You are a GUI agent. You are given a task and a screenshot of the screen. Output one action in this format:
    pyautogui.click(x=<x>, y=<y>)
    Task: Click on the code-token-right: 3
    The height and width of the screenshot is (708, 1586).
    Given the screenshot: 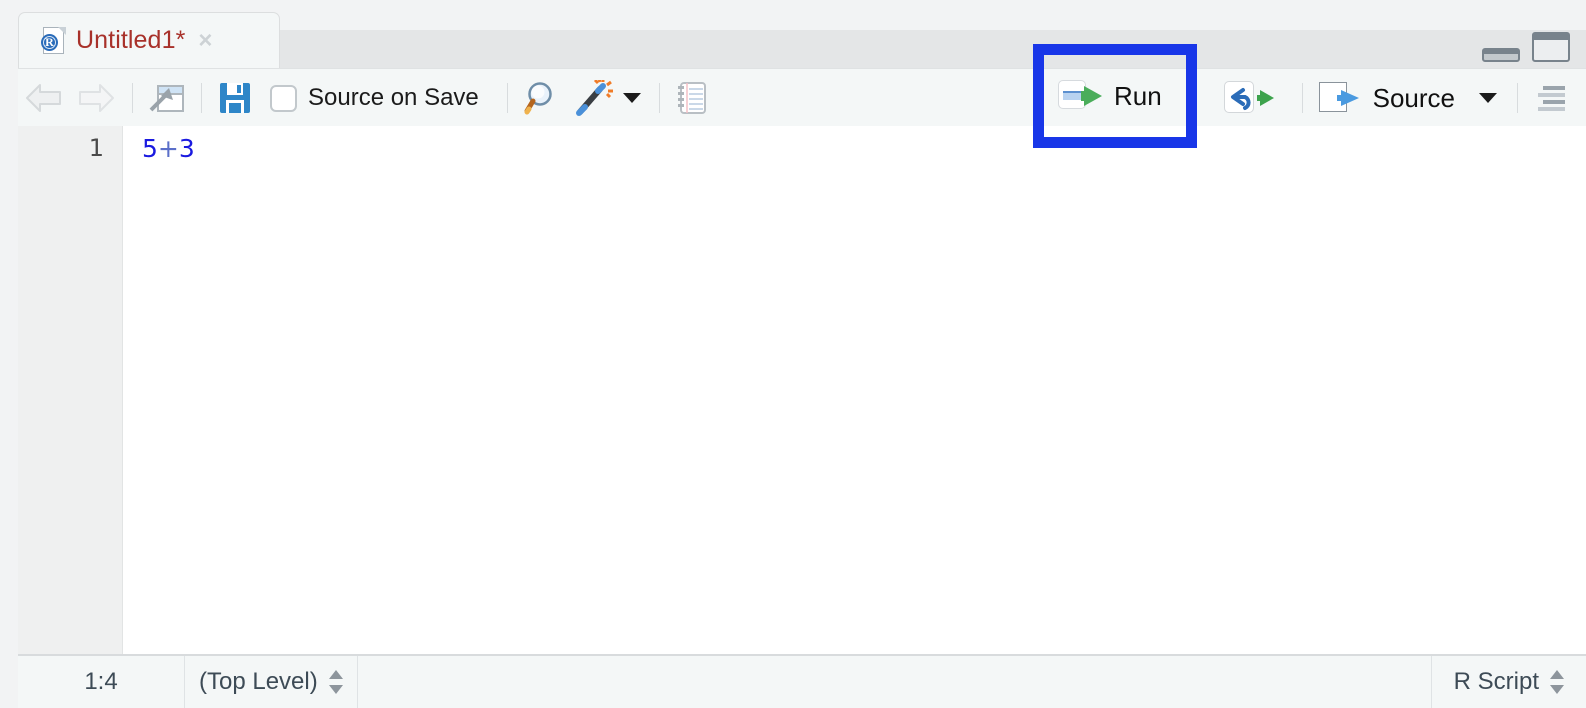 What is the action you would take?
    pyautogui.click(x=186, y=148)
    